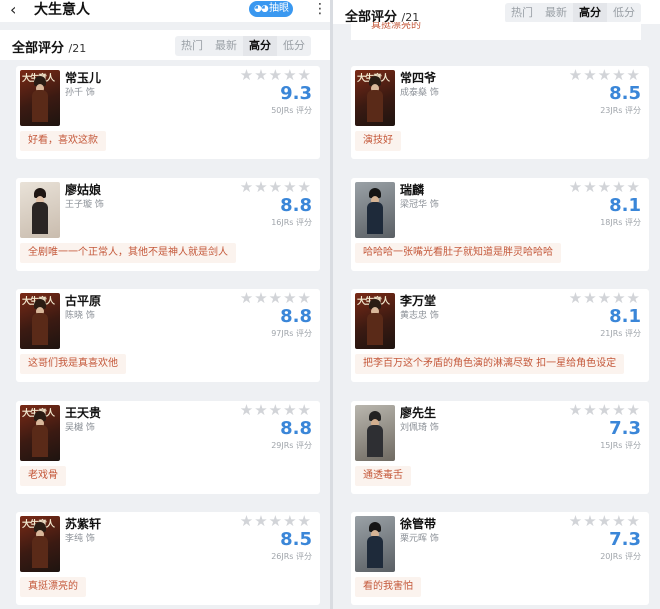  Describe the element at coordinates (458, 253) in the screenshot. I see `top-comment: 哈哈哈一张嘴光看肚子就知道是胖灵哈哈哈` at that location.